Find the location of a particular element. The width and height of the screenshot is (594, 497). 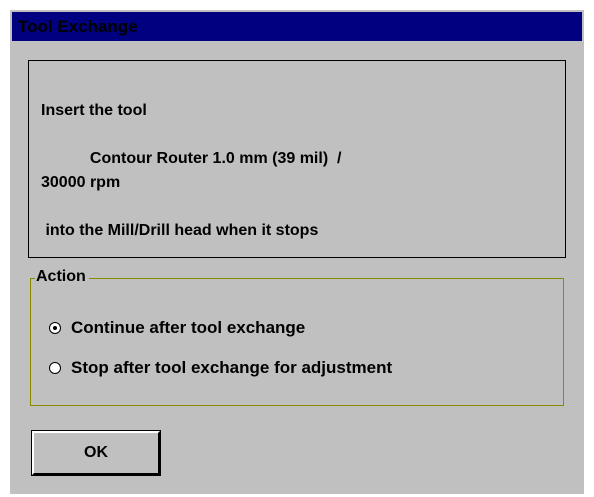

message-line-tool-name: Contour Router 1.0 mm (39 mil) / is located at coordinates (191, 158).